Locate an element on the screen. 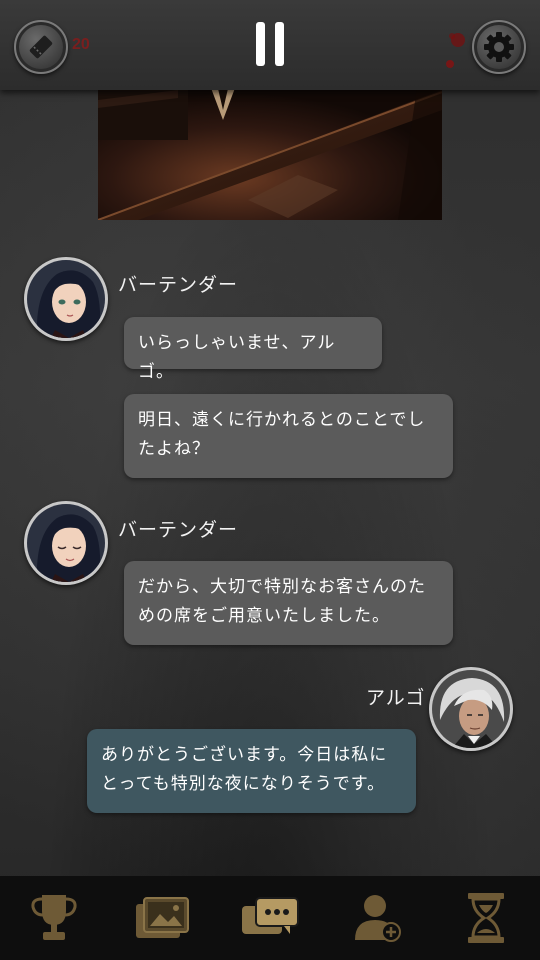  pause-button is located at coordinates (270, 45).